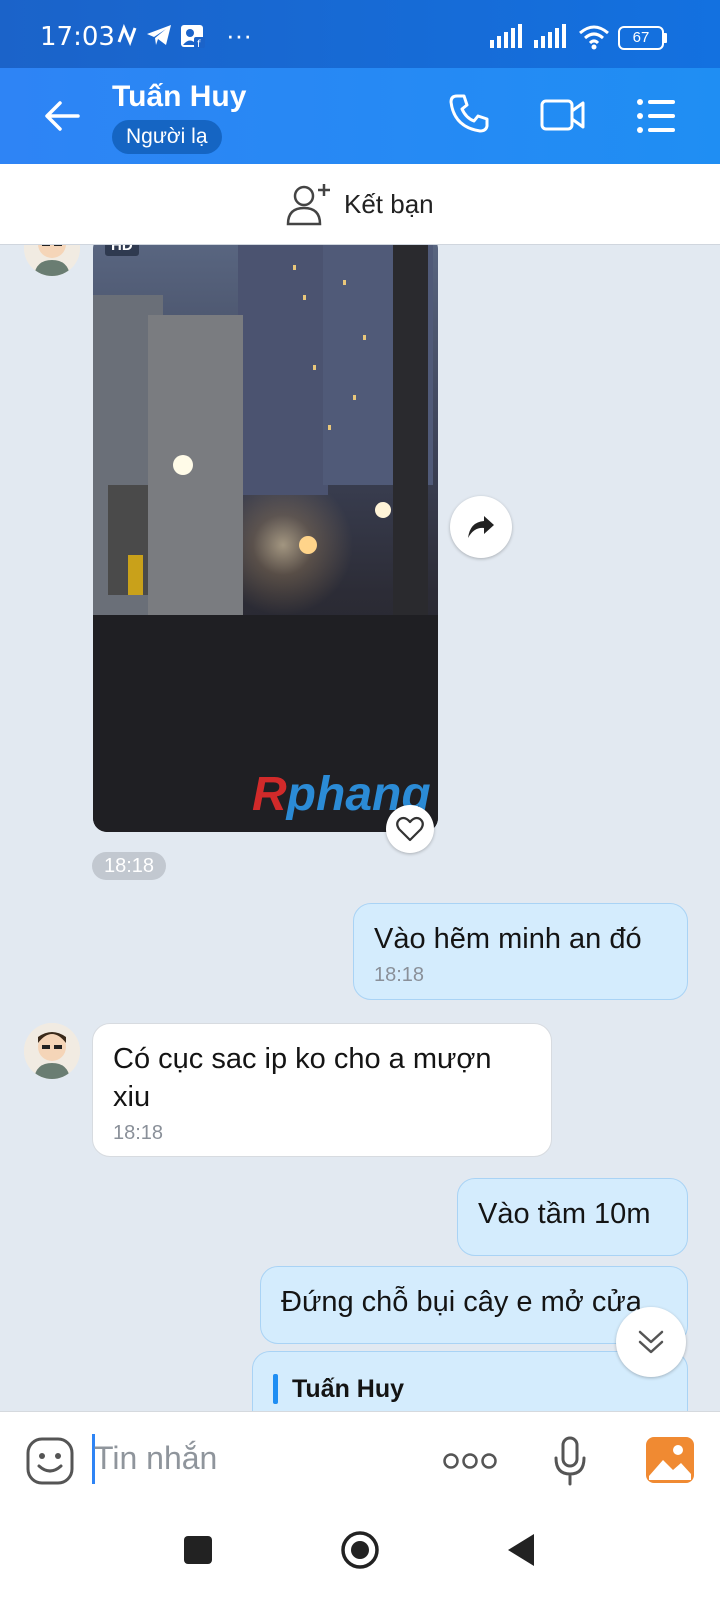  I want to click on wifi-icon, so click(594, 37).